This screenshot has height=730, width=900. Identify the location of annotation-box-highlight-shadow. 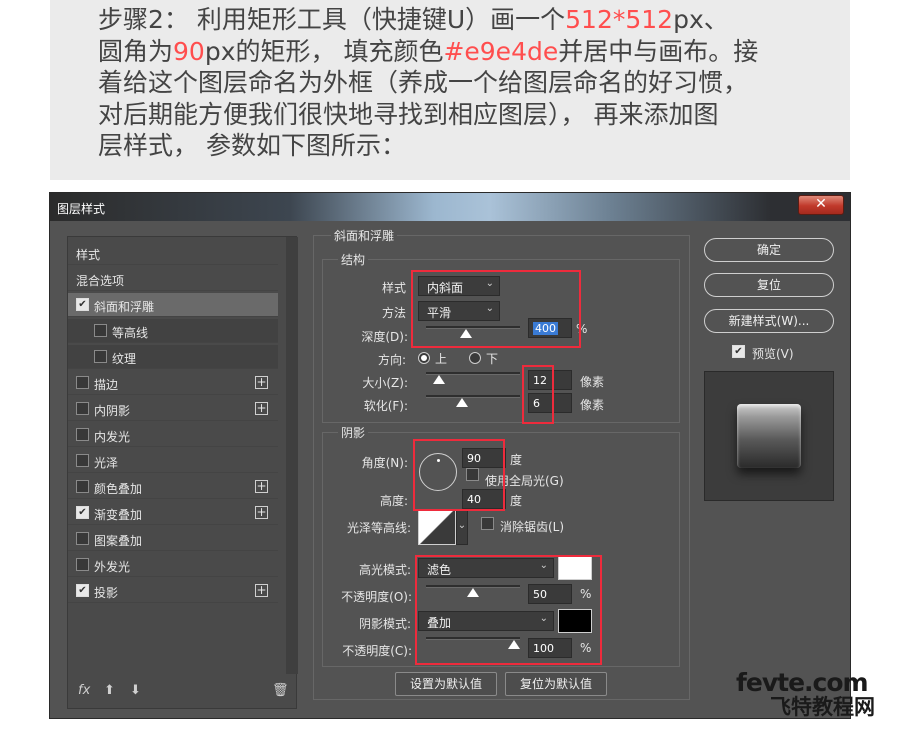
(508, 610).